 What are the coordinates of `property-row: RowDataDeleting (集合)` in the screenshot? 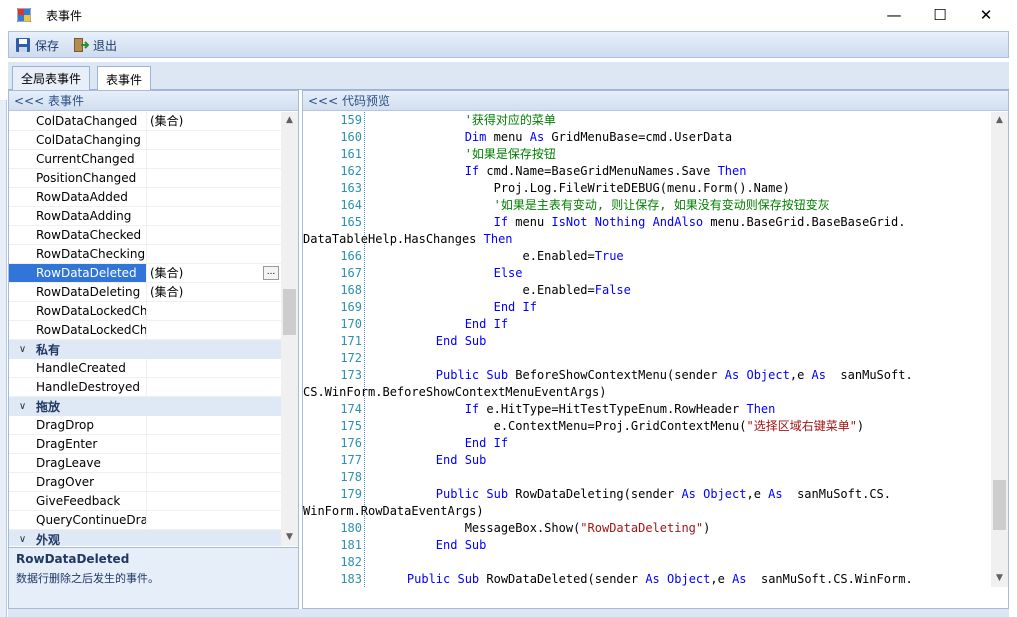 It's located at (145, 292).